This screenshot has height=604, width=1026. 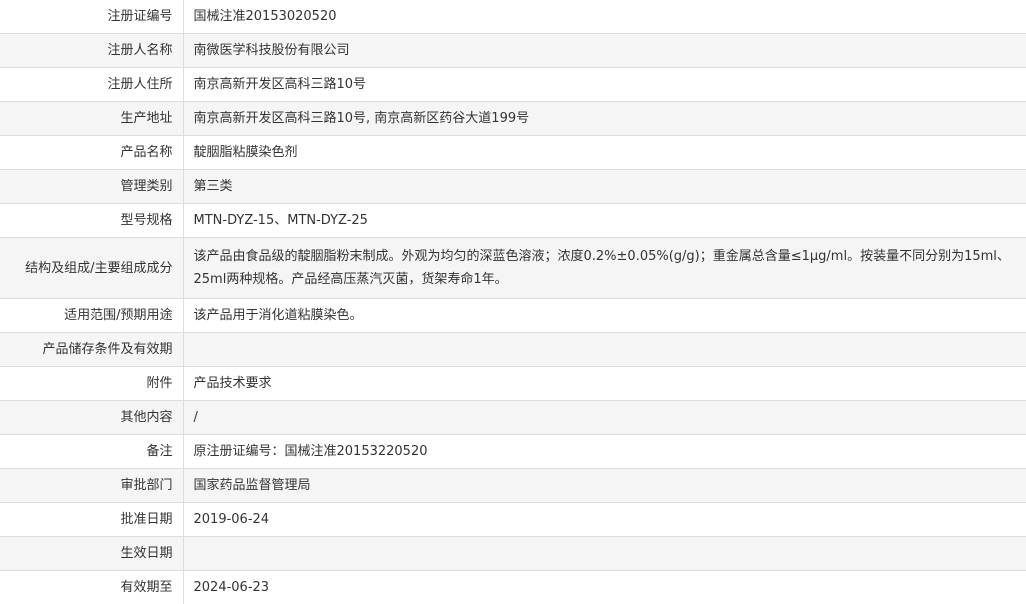 What do you see at coordinates (91, 452) in the screenshot?
I see `row-label: 备注` at bounding box center [91, 452].